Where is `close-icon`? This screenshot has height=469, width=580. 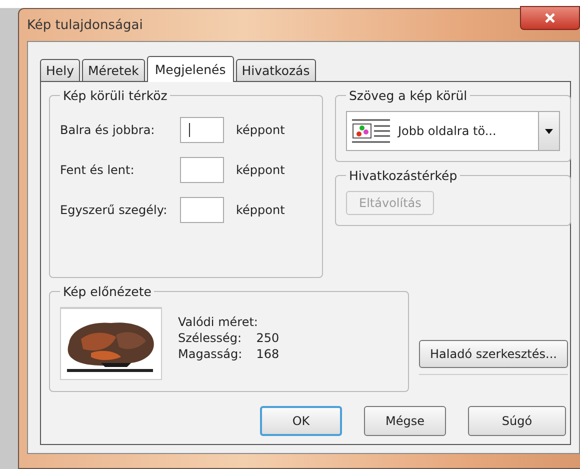
close-icon is located at coordinates (550, 18).